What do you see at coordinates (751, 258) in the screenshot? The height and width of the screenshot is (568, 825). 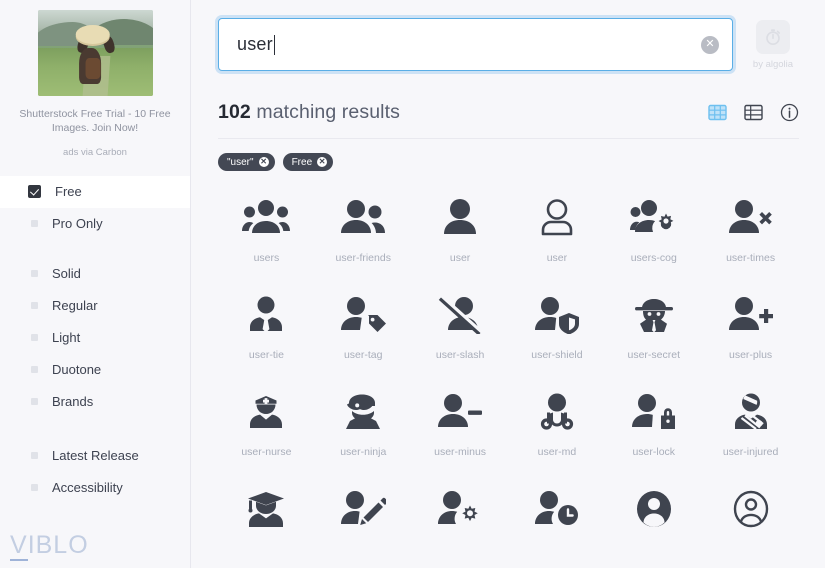 I see `icon-label: user-times` at bounding box center [751, 258].